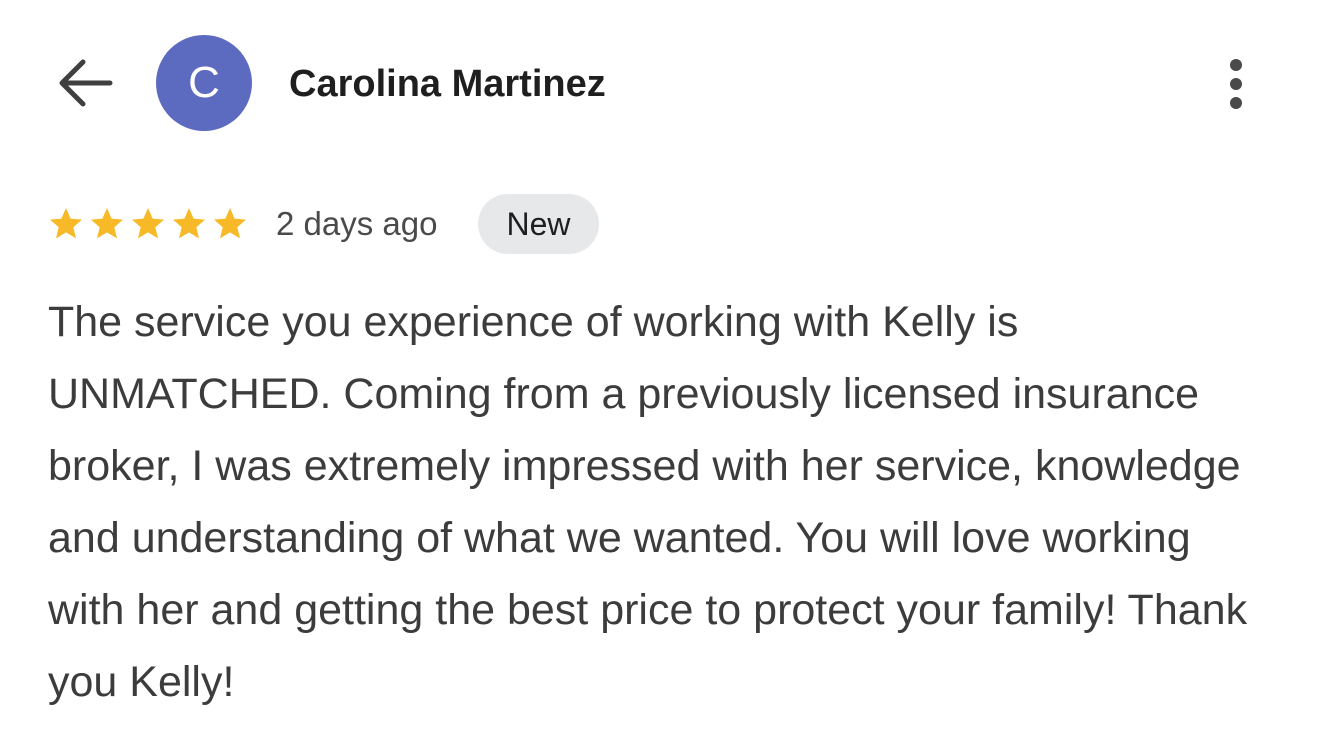  Describe the element at coordinates (86, 83) in the screenshot. I see `arrow-left-icon` at that location.